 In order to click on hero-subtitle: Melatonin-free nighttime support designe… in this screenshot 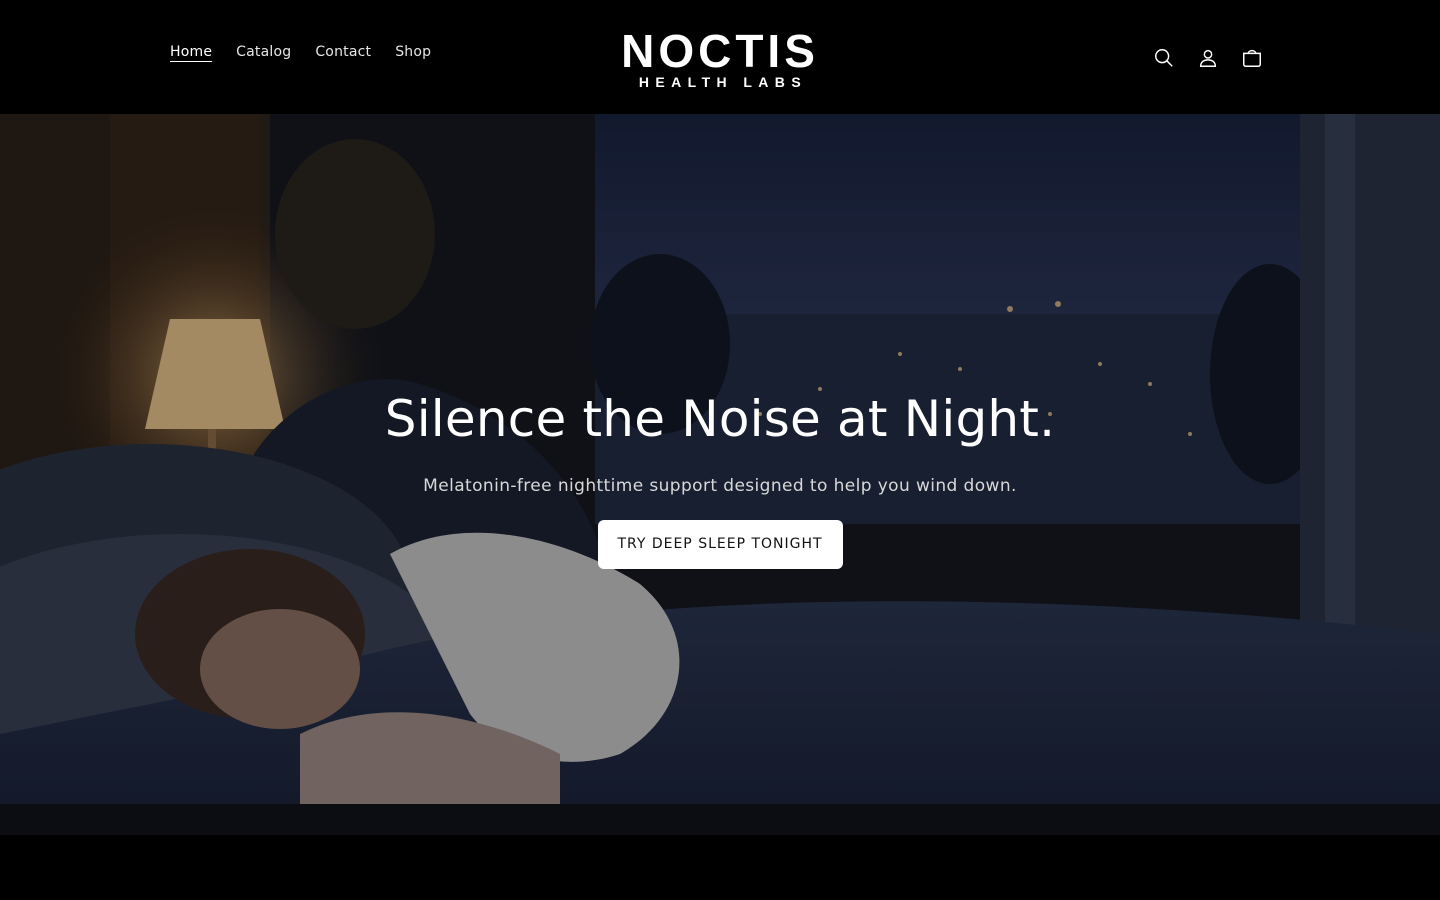, I will do `click(720, 486)`.